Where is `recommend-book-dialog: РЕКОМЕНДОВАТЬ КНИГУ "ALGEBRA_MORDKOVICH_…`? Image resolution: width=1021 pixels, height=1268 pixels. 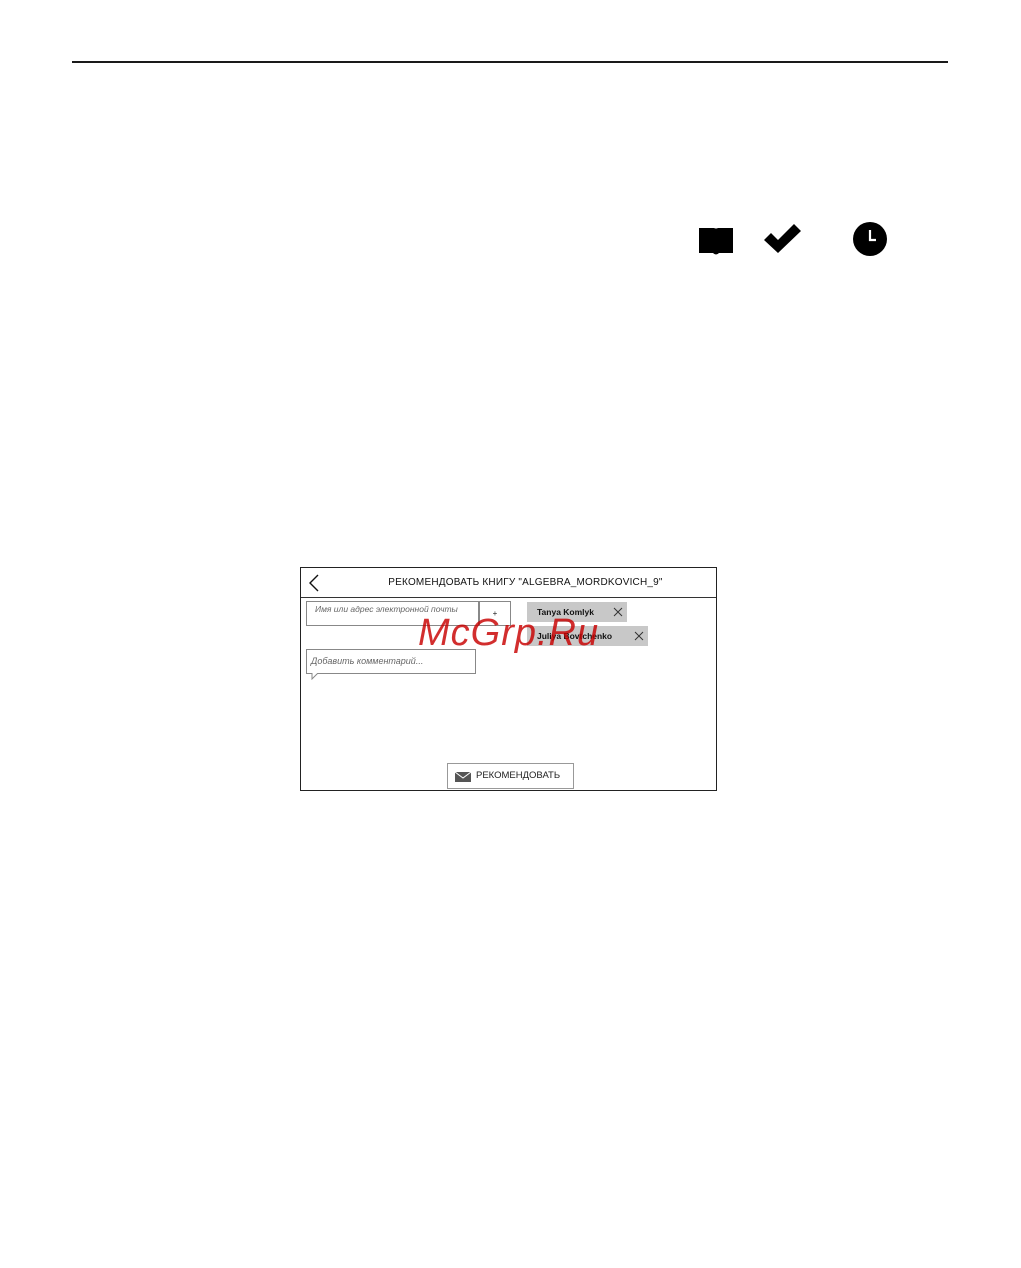
recommend-book-dialog: РЕКОМЕНДОВАТЬ КНИГУ "ALGEBRA_MORDKOVICH_… is located at coordinates (508, 679).